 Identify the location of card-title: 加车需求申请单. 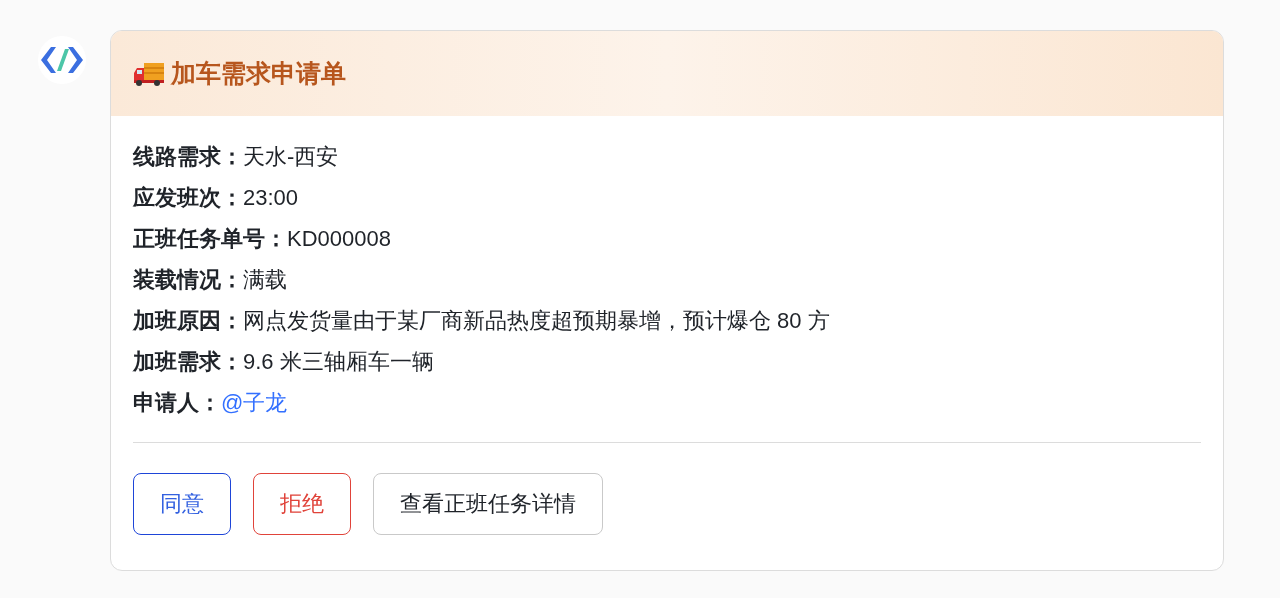
(258, 73).